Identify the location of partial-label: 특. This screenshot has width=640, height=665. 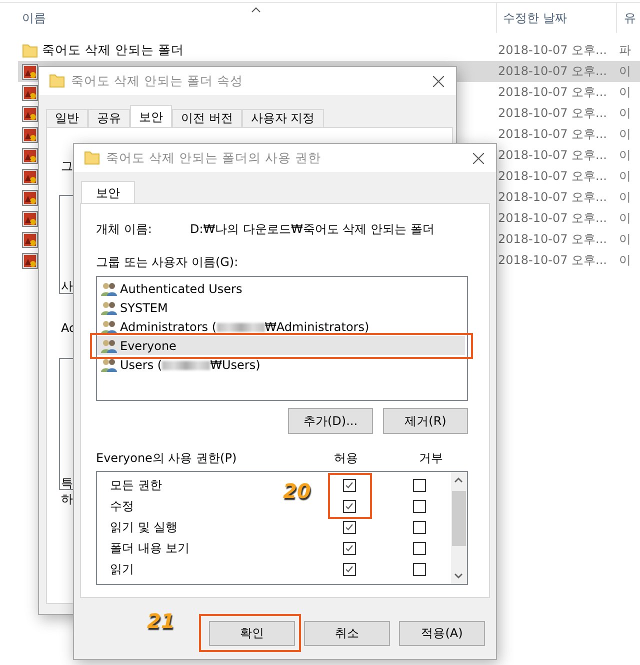
(67, 483).